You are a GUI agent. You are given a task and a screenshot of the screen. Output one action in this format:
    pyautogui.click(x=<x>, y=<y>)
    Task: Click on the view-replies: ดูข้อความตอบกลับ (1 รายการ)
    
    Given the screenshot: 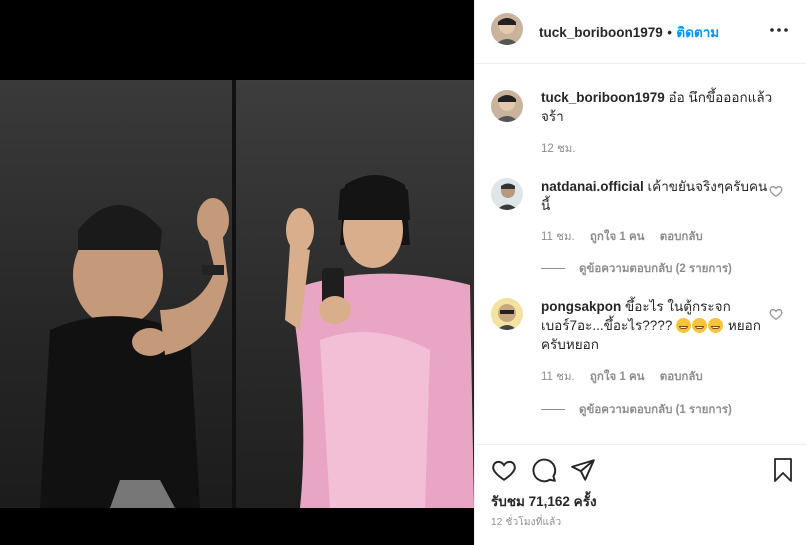 What is the action you would take?
    pyautogui.click(x=636, y=410)
    